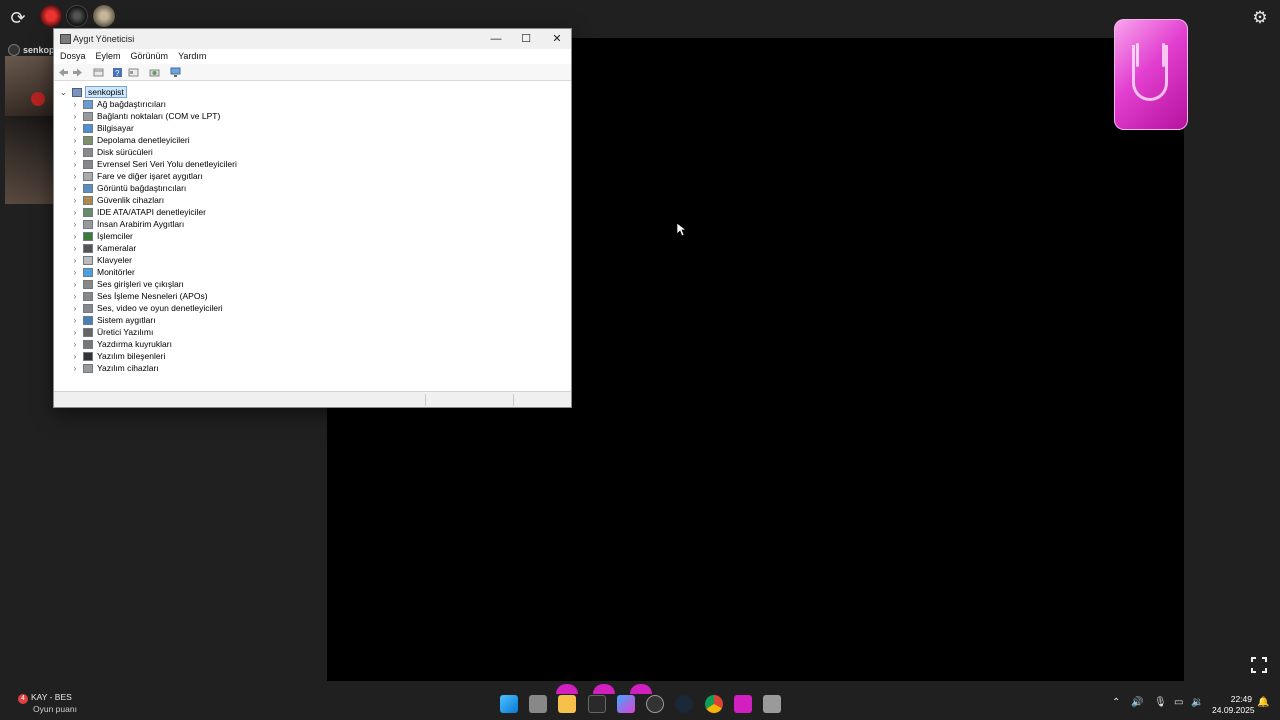 The image size is (1280, 720). I want to click on pink-app-widget, so click(1151, 74).